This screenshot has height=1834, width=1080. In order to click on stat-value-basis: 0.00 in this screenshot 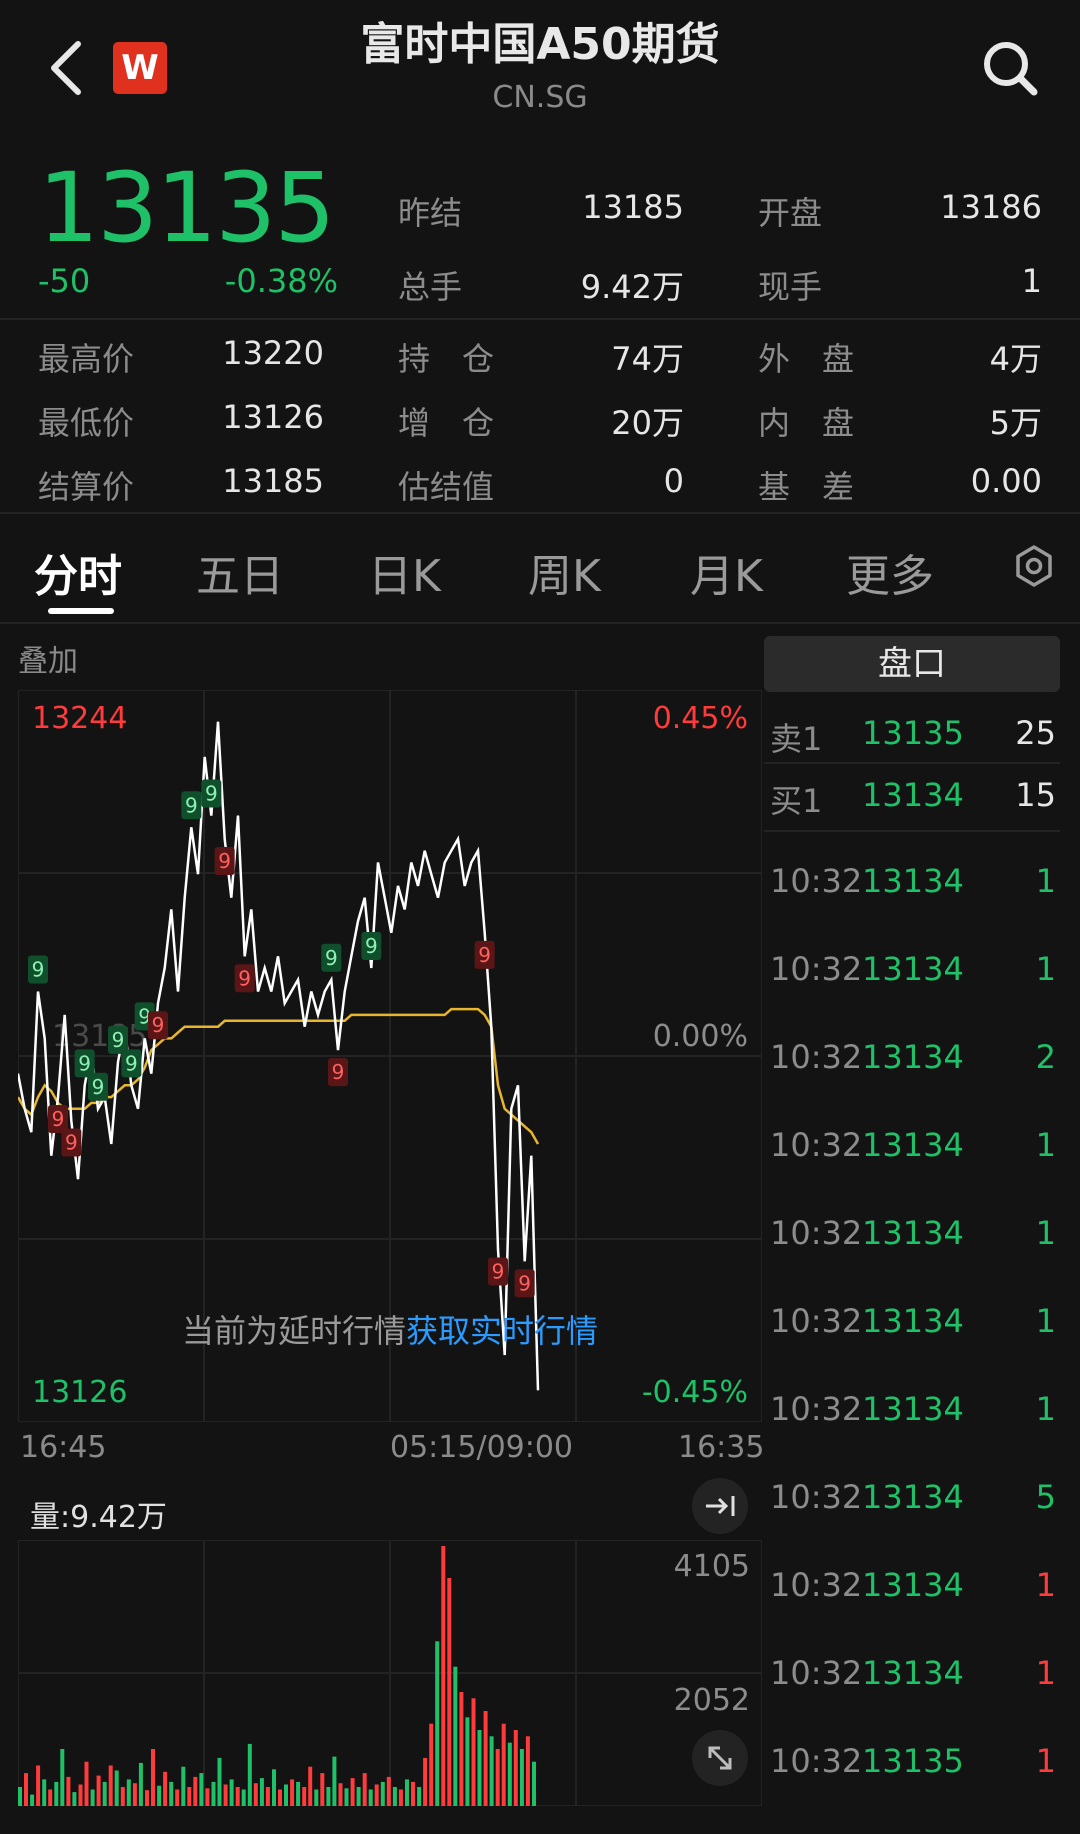, I will do `click(1006, 481)`.